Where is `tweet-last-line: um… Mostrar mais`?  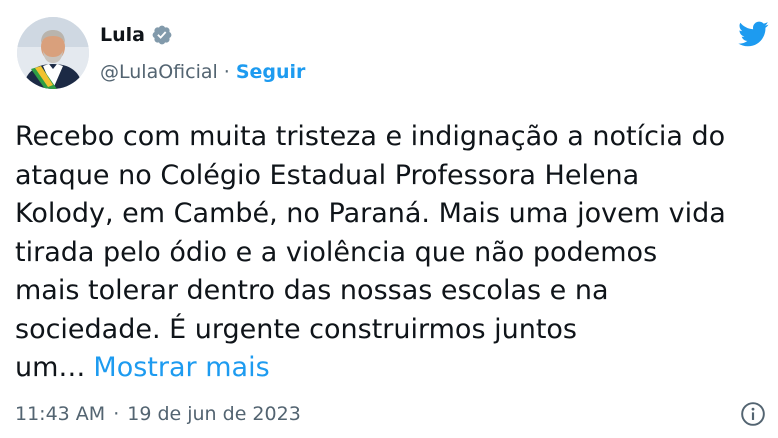 tweet-last-line: um… Mostrar mais is located at coordinates (391, 368).